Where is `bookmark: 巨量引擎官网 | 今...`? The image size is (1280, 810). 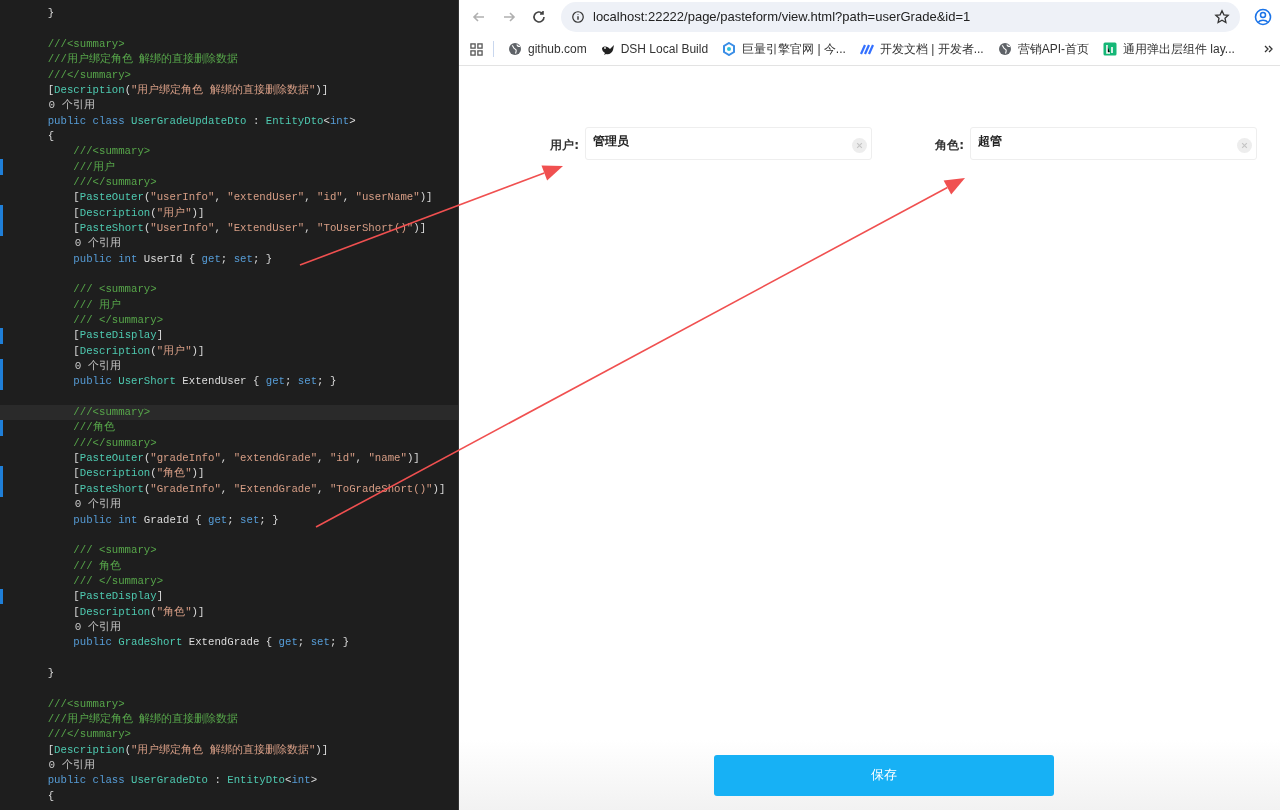
bookmark: 巨量引擎官网 | 今... is located at coordinates (784, 49).